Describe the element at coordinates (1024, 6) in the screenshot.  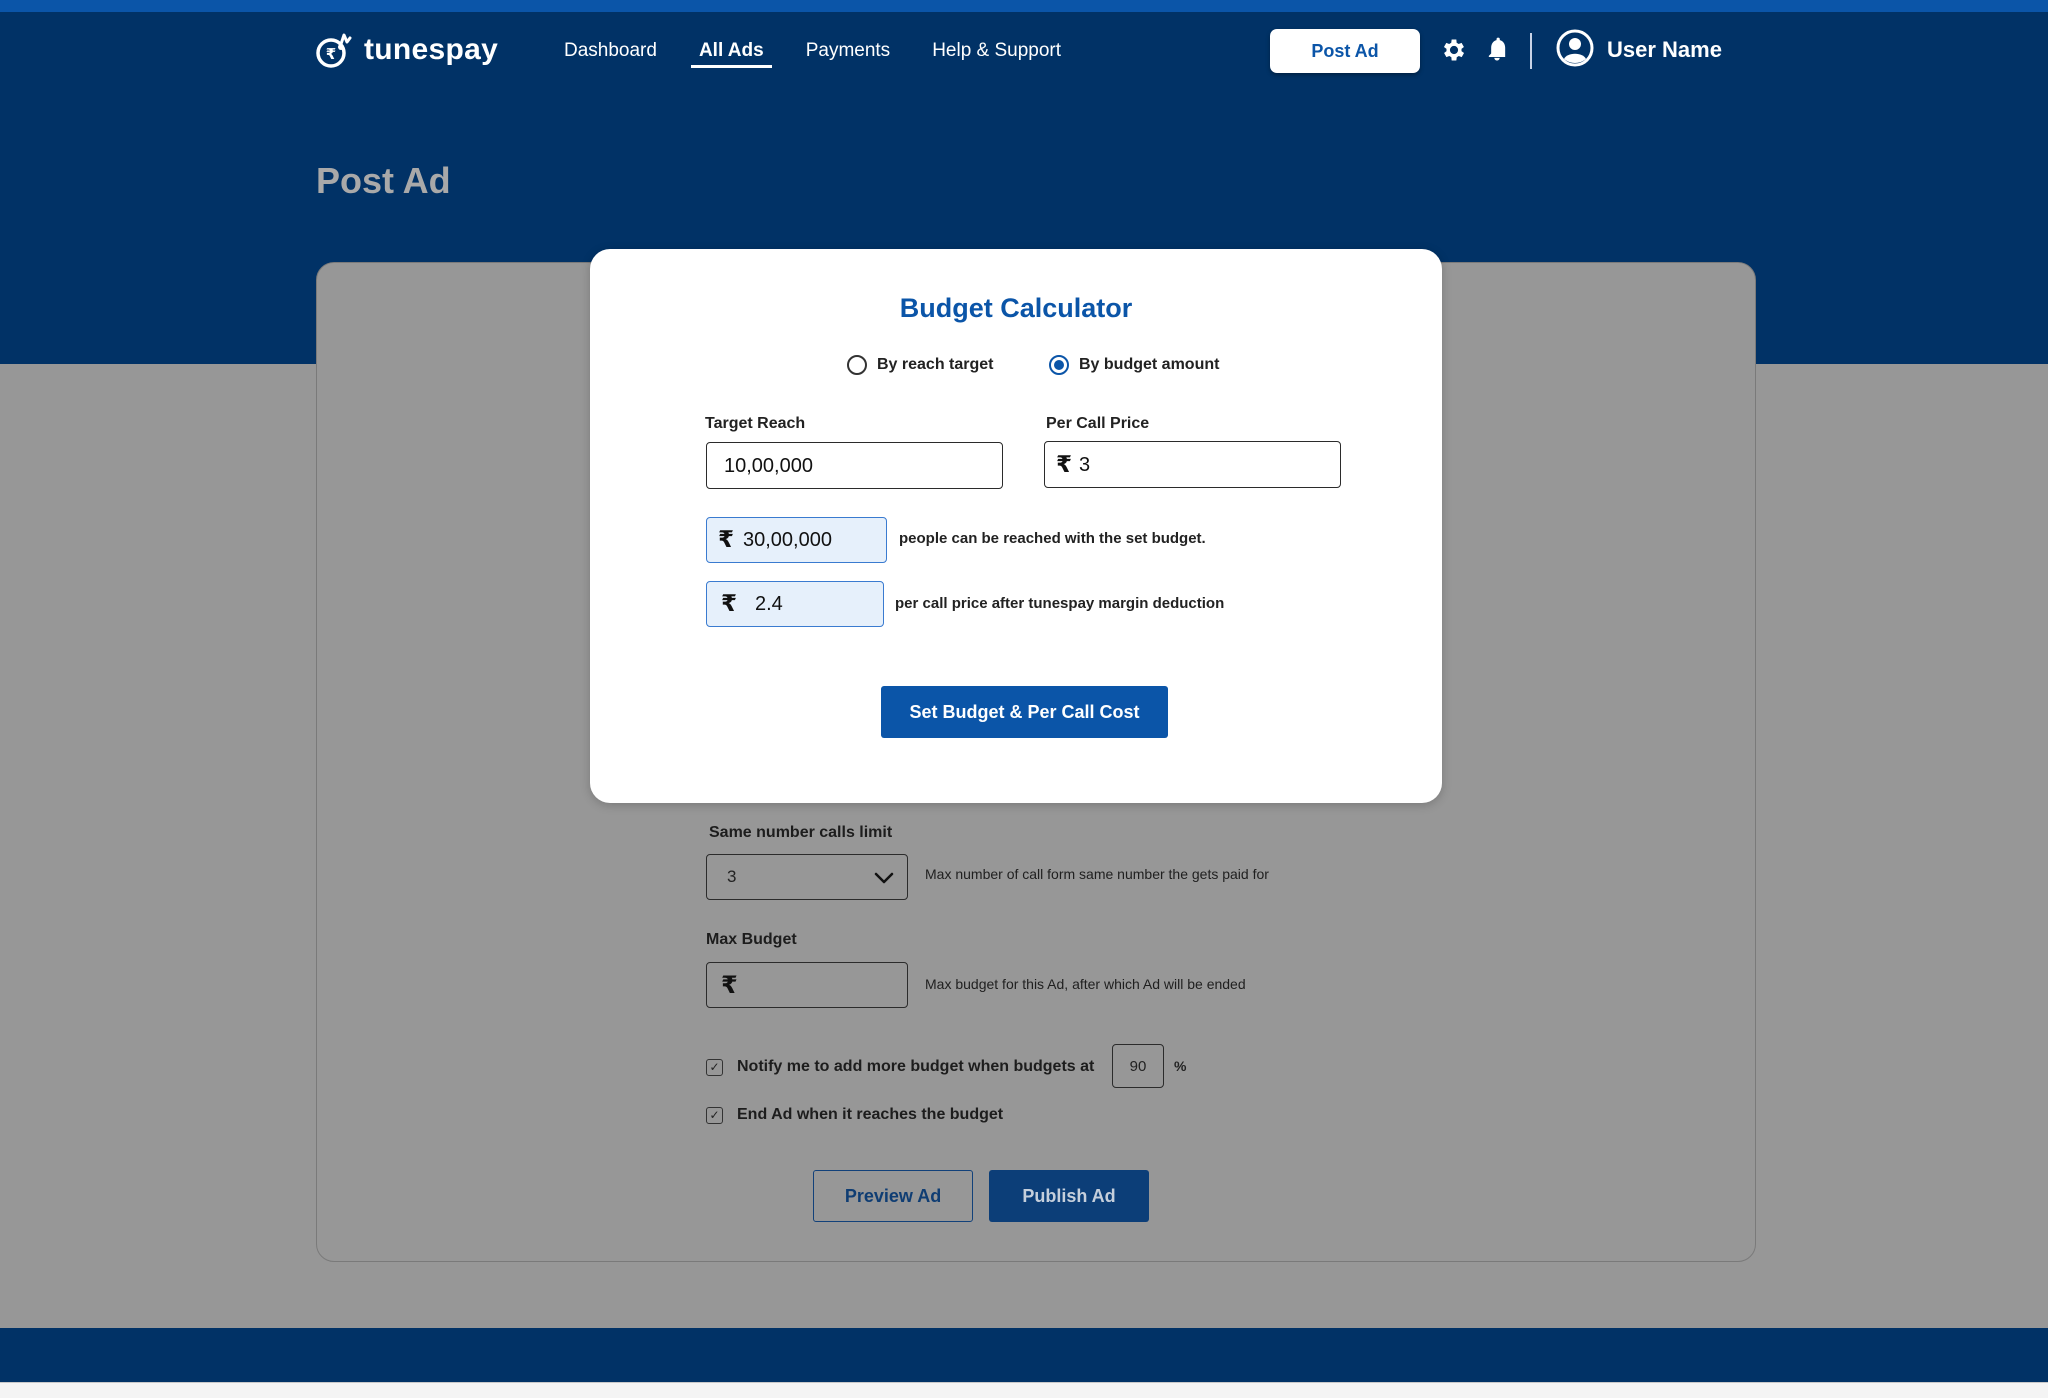
I see `top-accent-stripe` at that location.